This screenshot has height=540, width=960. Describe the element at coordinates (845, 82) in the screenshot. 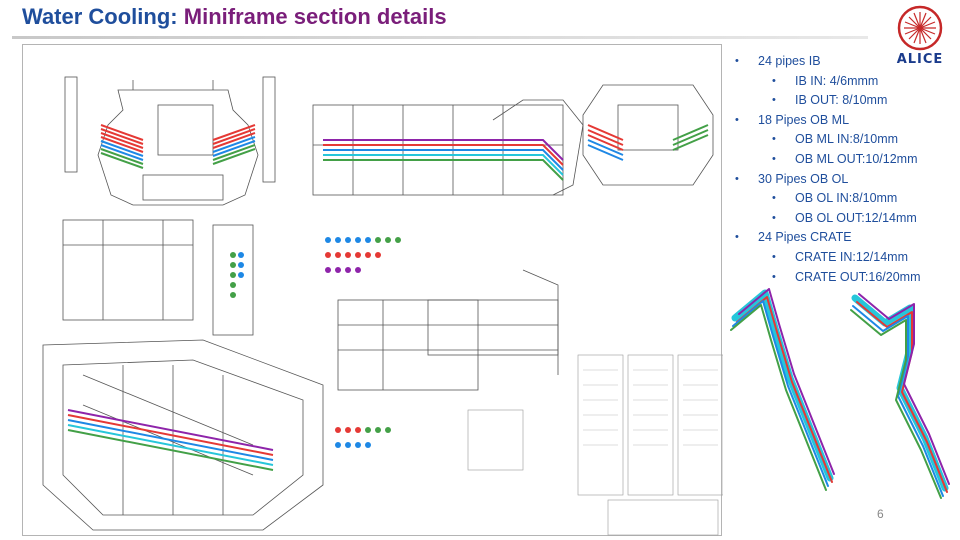

I see `list-item: • IB IN: 4/6mmm` at that location.